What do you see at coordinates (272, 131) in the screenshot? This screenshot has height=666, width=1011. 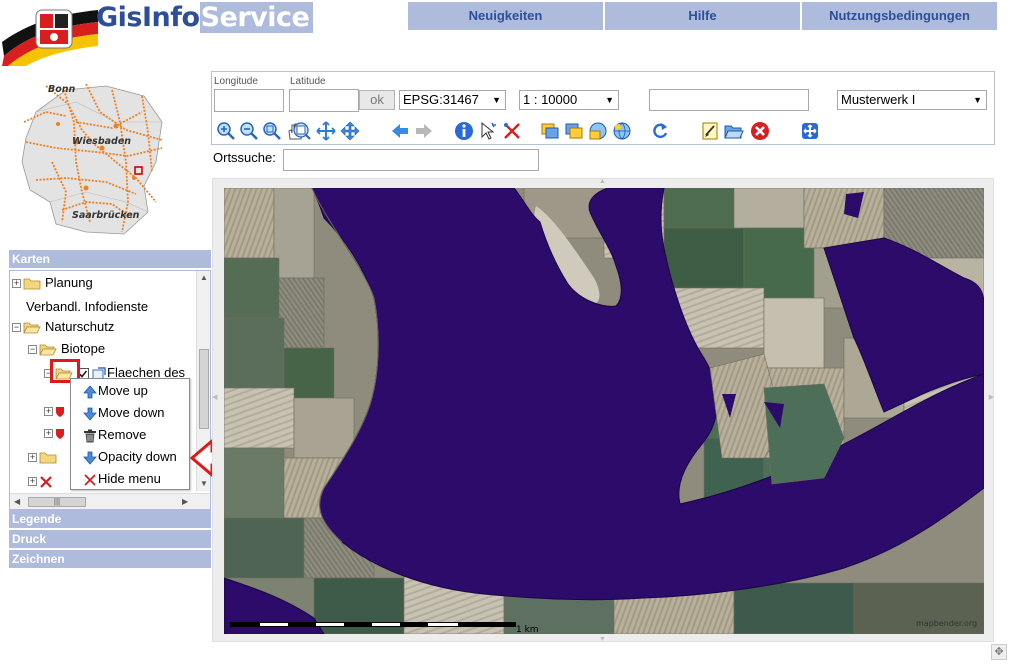 I see `zoom-box-icon` at bounding box center [272, 131].